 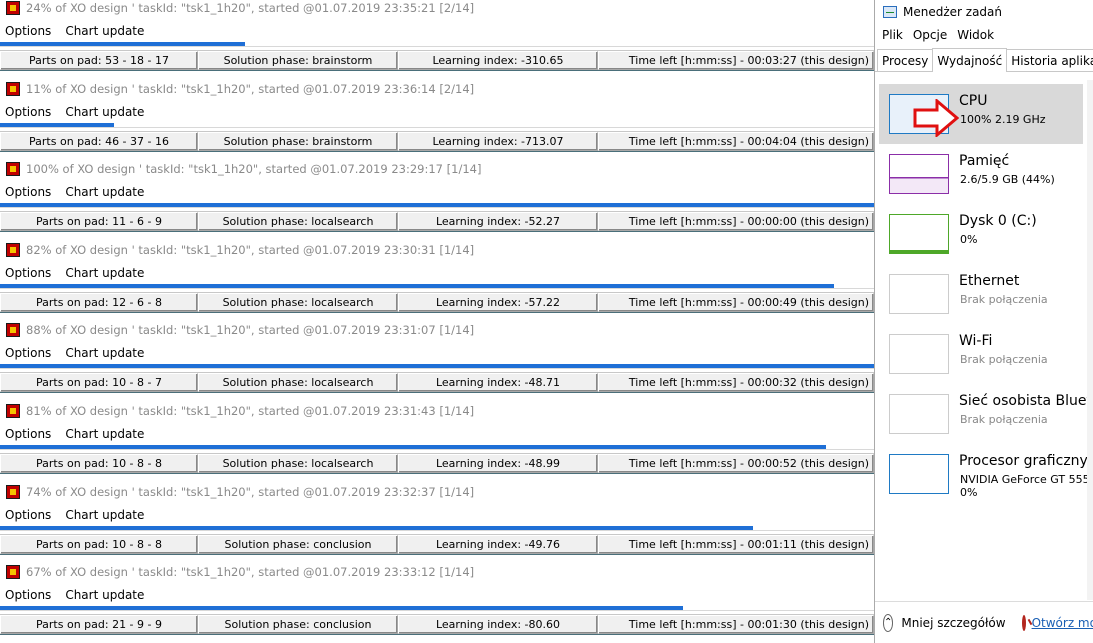 What do you see at coordinates (892, 35) in the screenshot?
I see `menu-plik: Plik` at bounding box center [892, 35].